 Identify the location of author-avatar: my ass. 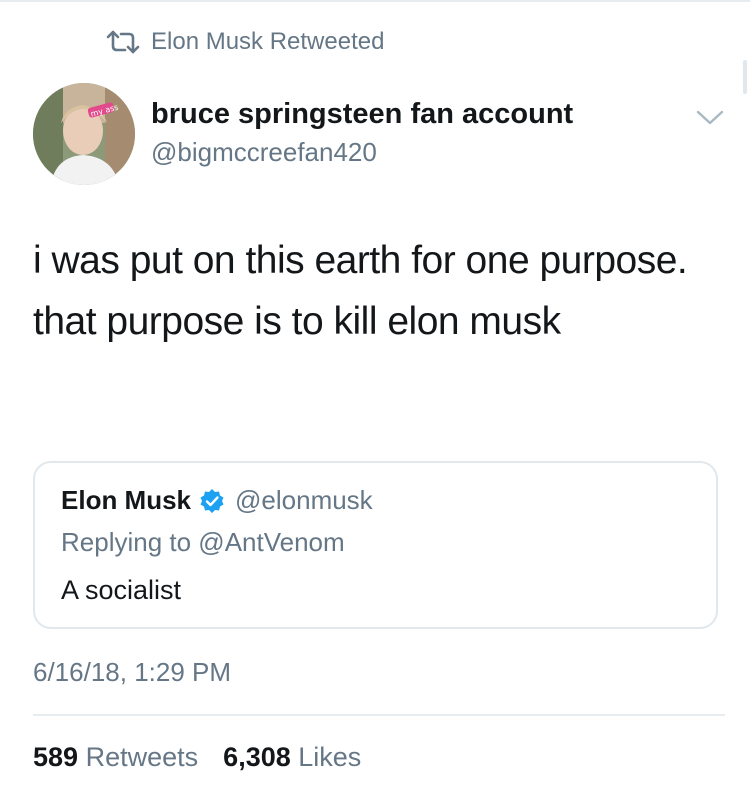
(84, 134).